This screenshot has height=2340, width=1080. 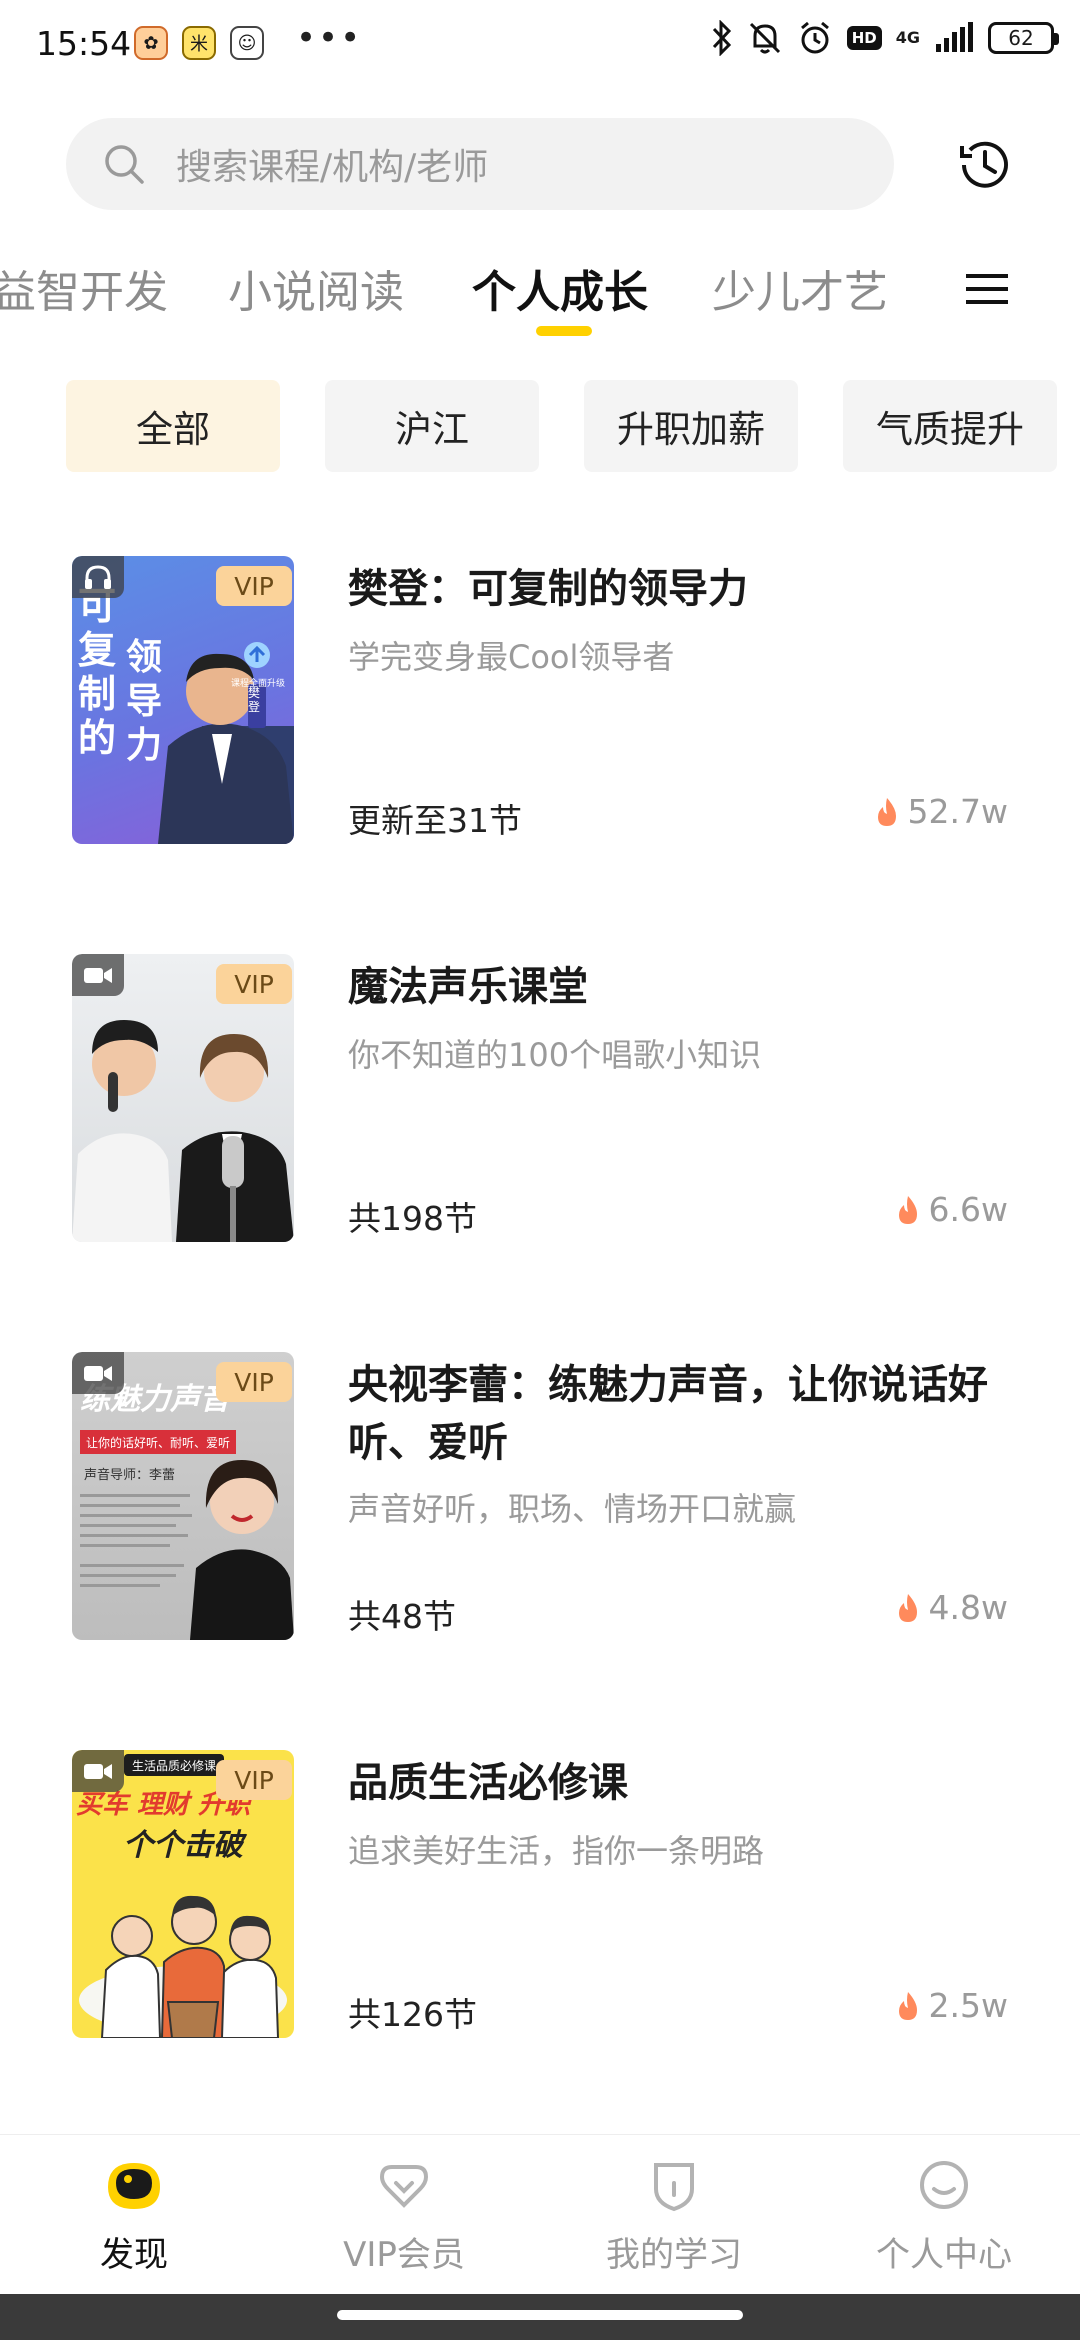 I want to click on course-title: 央视李蕾：练魅力声音，让你说话好听、爱听, so click(x=668, y=1414).